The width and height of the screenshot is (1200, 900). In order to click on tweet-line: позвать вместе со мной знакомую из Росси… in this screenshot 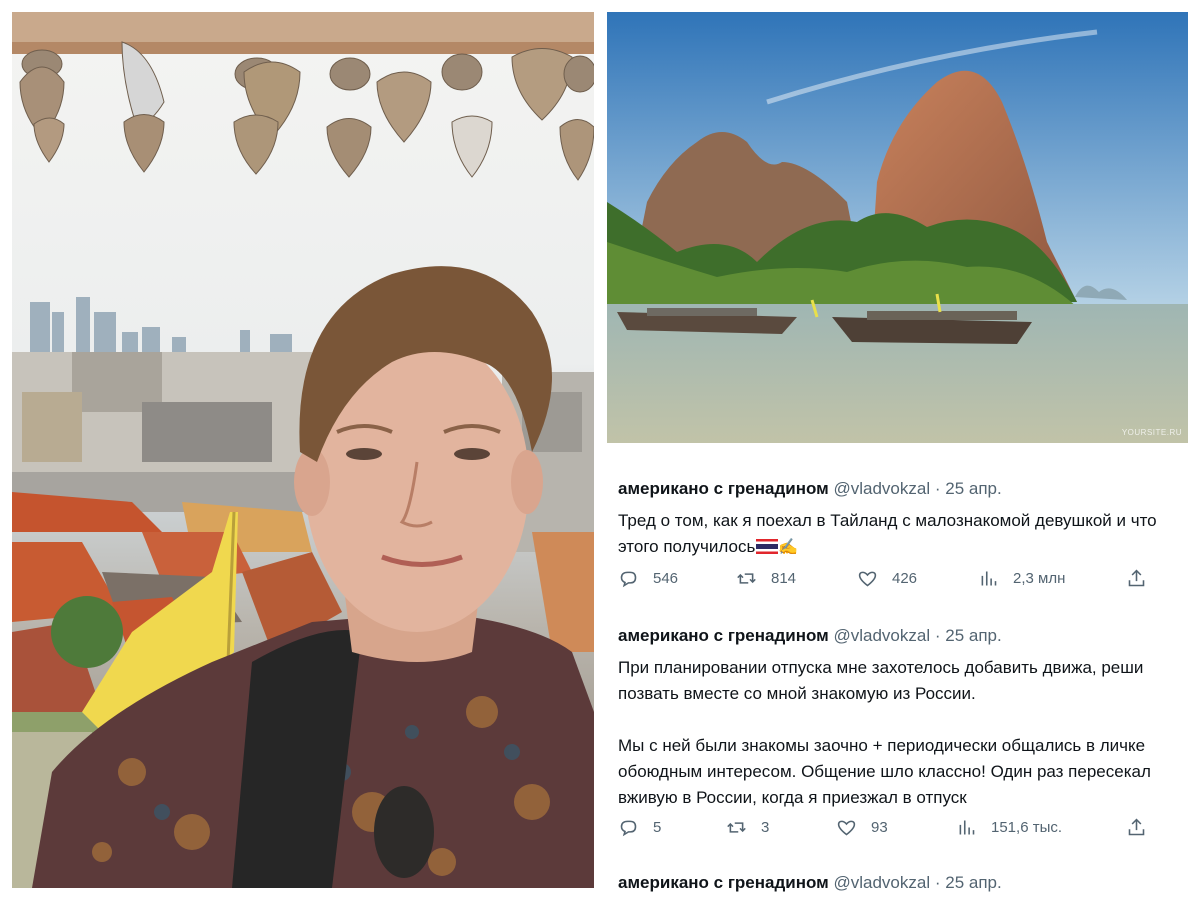, I will do `click(797, 693)`.